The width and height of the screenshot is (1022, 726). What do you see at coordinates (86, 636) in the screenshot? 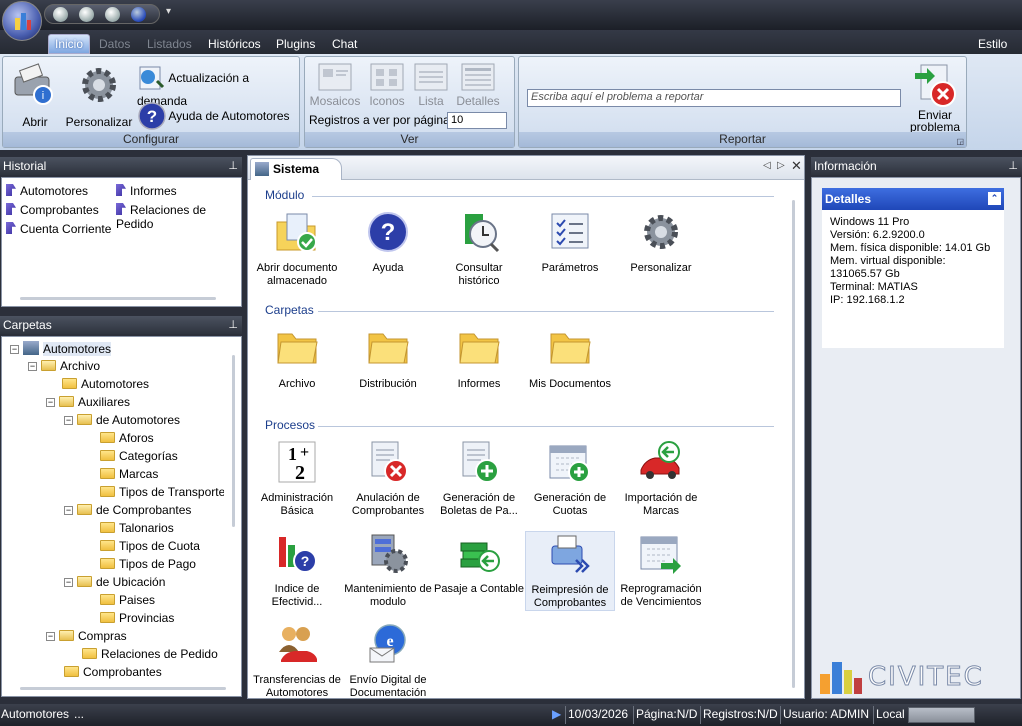
I see `tree-node: − Compras` at bounding box center [86, 636].